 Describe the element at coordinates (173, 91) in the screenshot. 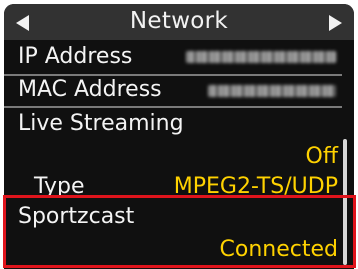

I see `mac-address-row: MAC Address` at that location.